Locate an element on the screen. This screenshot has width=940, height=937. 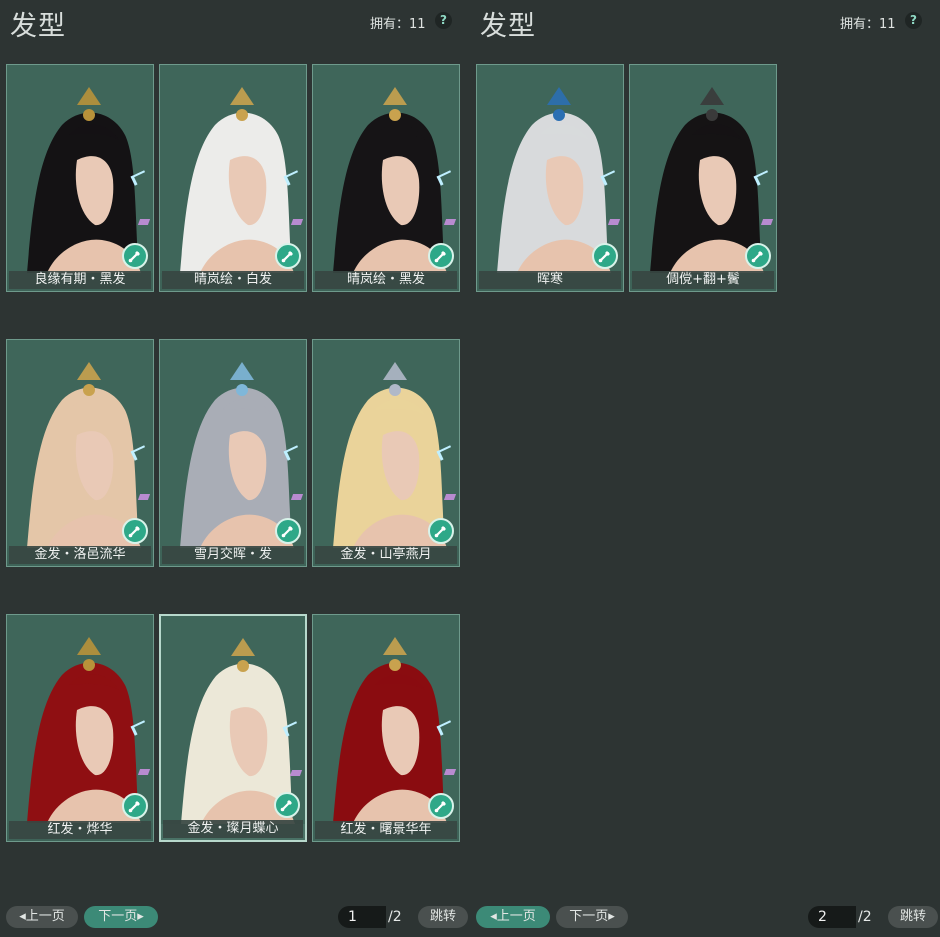
hairstyle-card: 倜傥+翻+鬢 is located at coordinates (703, 178).